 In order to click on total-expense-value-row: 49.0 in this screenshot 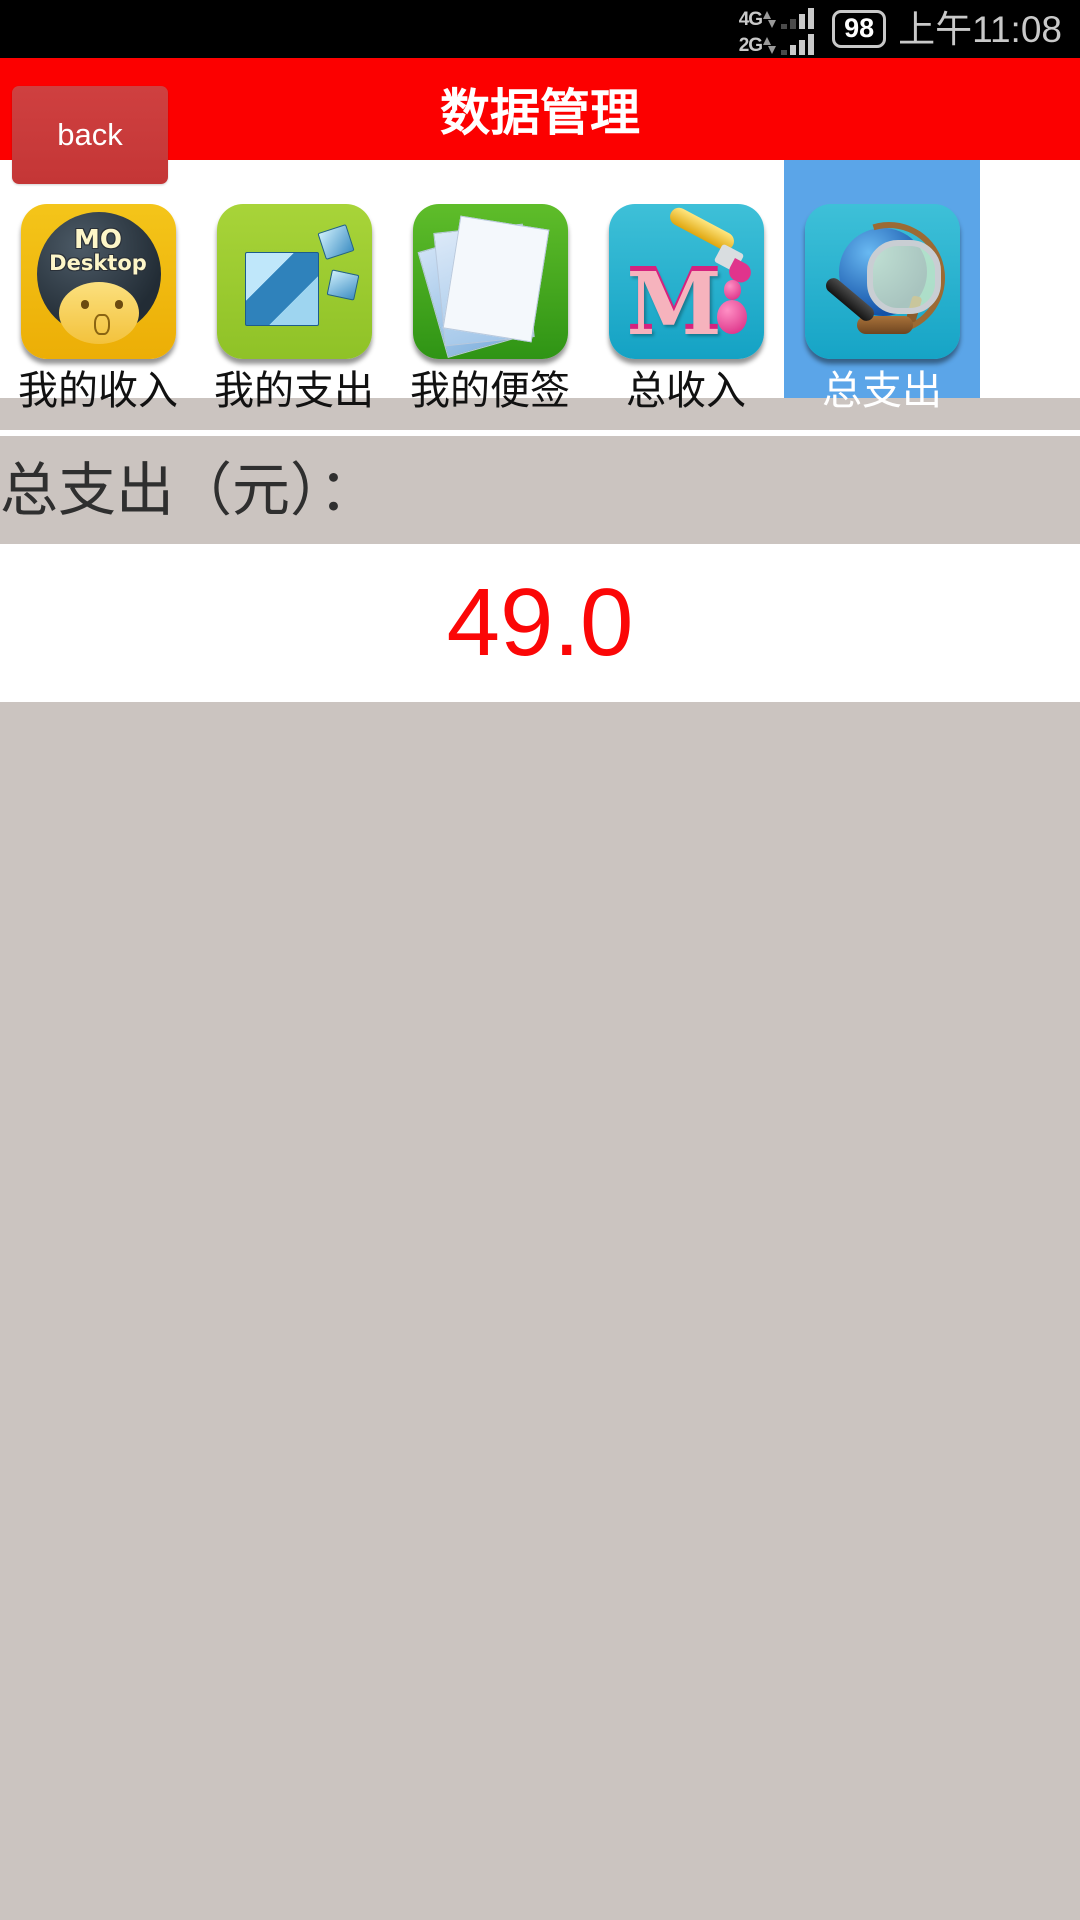, I will do `click(540, 623)`.